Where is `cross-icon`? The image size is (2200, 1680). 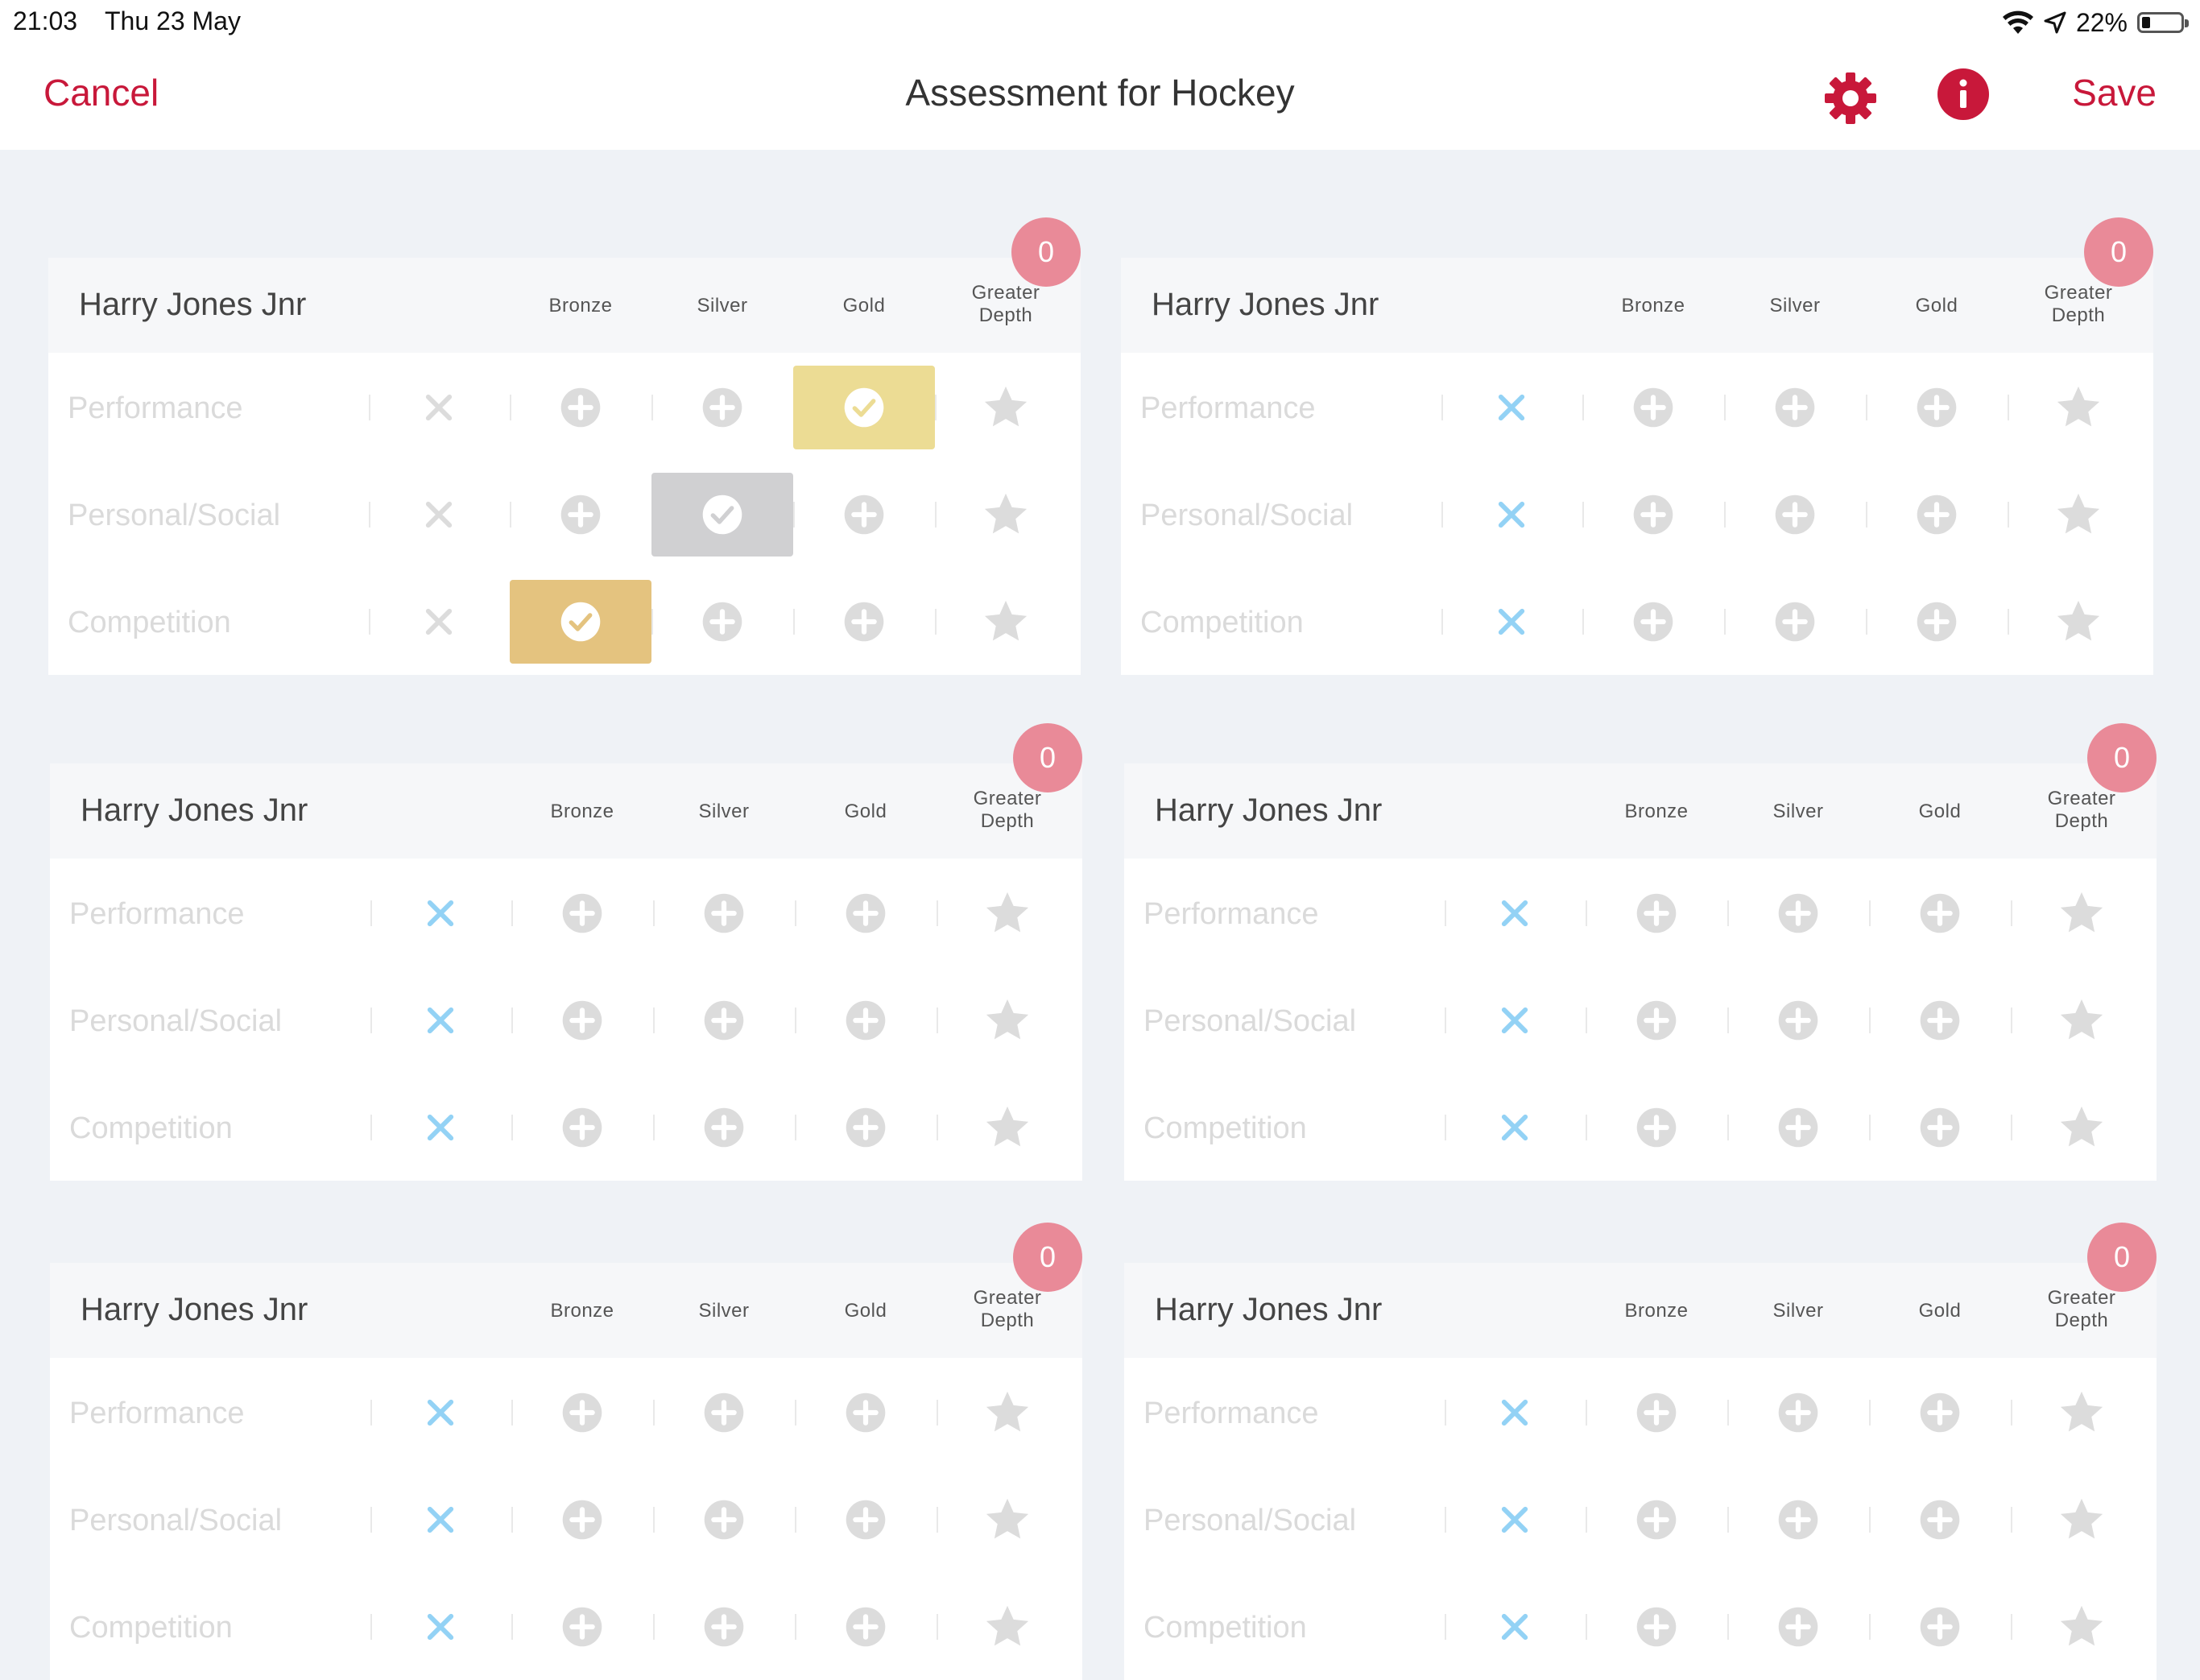 cross-icon is located at coordinates (440, 1627).